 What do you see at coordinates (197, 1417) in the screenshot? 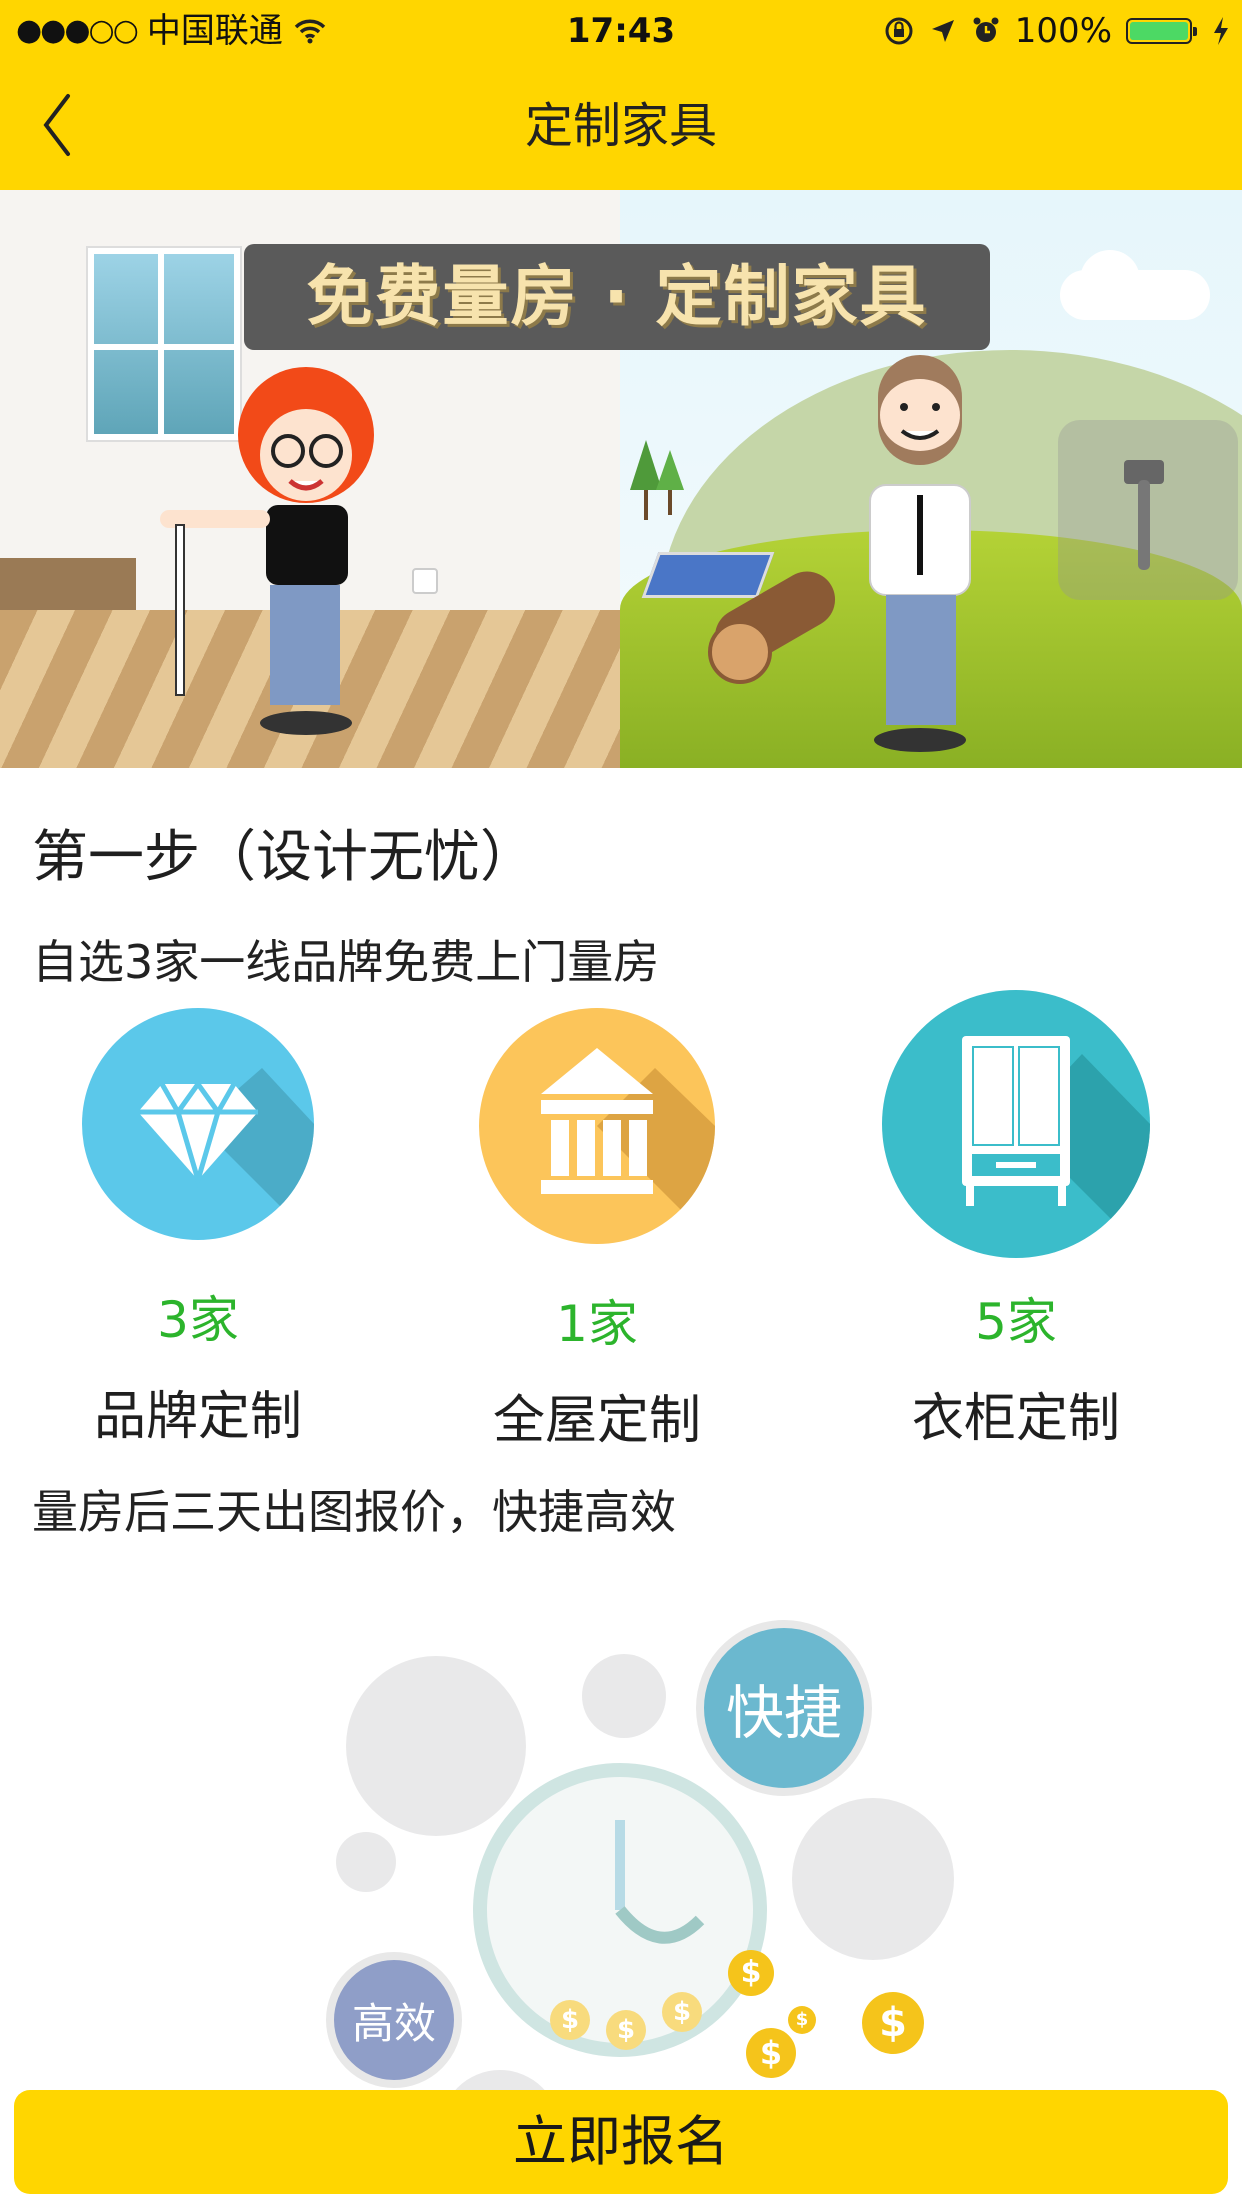
I see `feature-label: 品牌定制` at bounding box center [197, 1417].